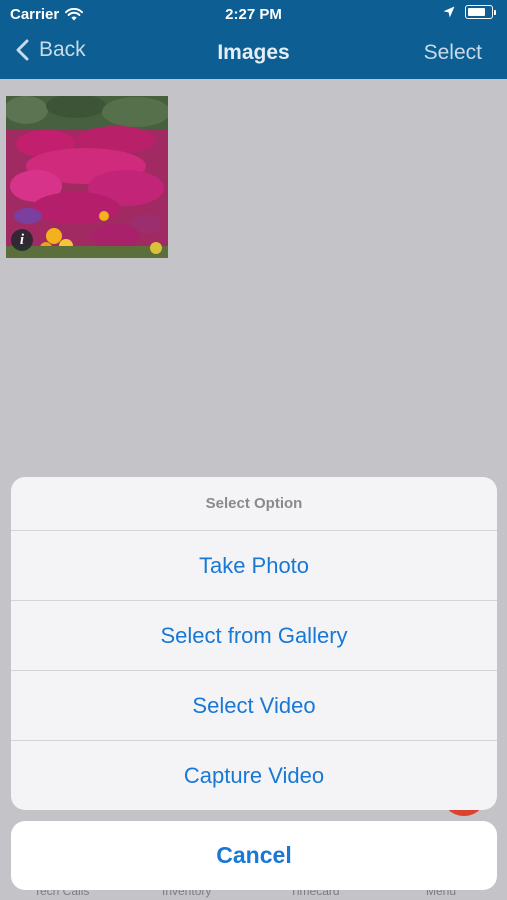  I want to click on select-video-option: Select Video, so click(254, 706).